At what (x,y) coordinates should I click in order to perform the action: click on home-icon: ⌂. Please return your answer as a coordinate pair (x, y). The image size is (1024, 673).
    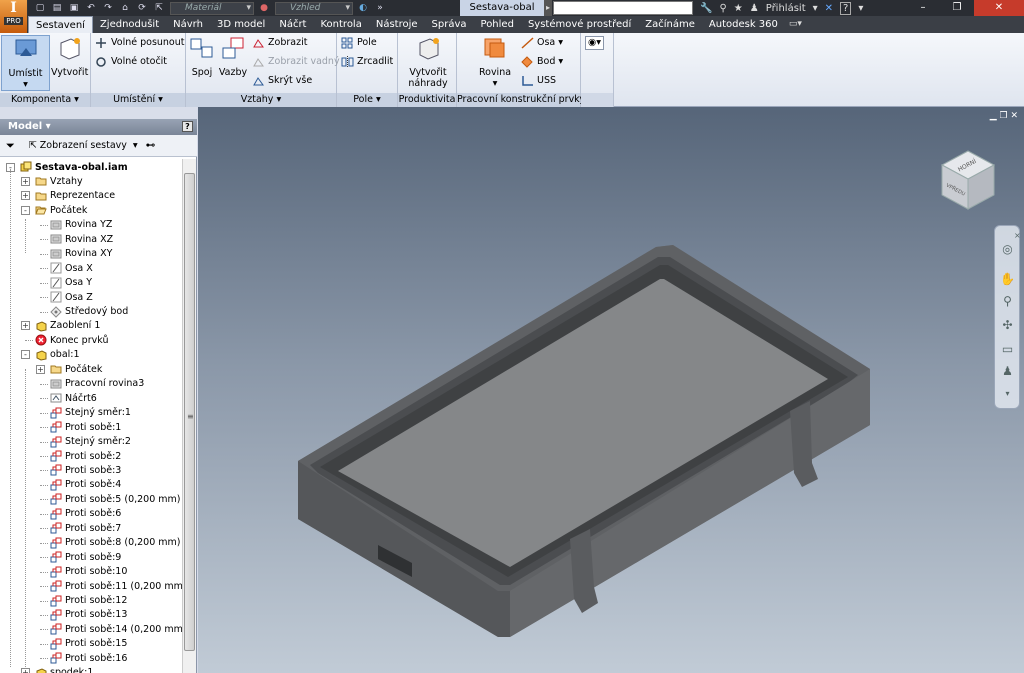
    Looking at the image, I should click on (125, 8).